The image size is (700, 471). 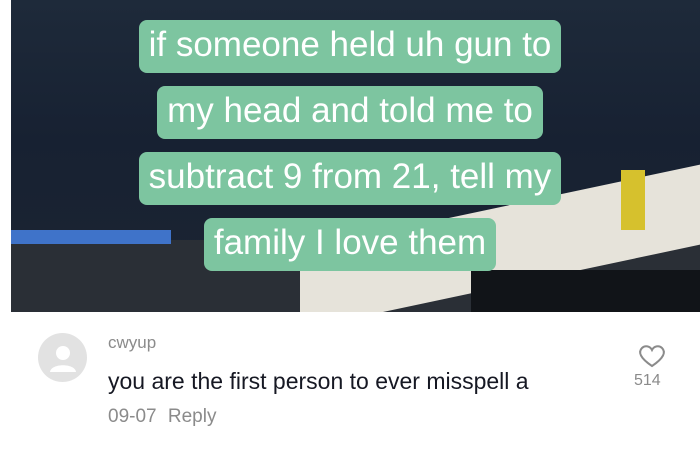 I want to click on reply-button: Reply, so click(x=192, y=416).